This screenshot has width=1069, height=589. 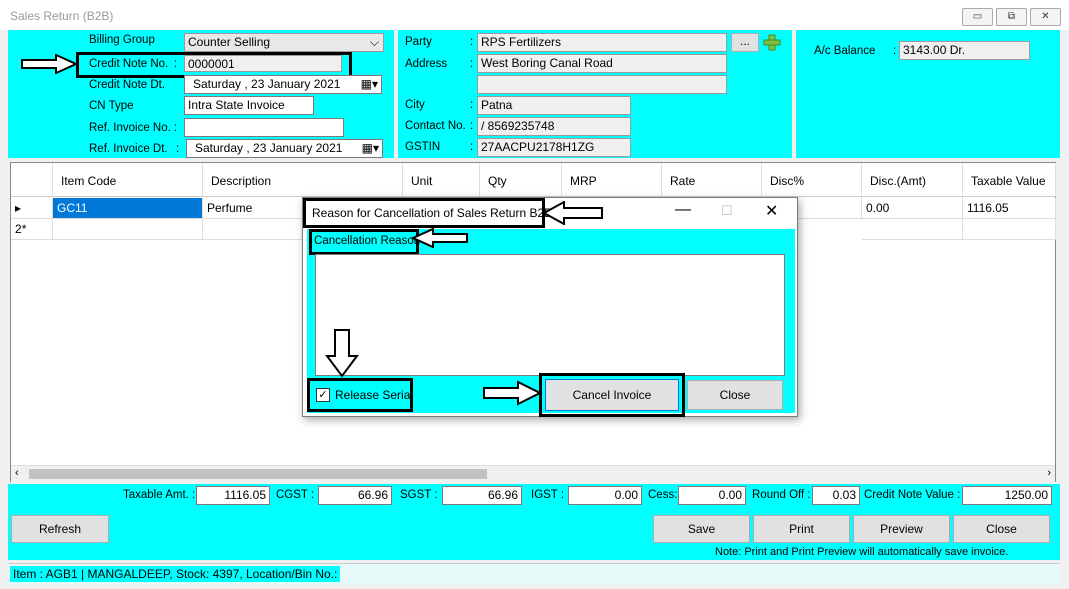 What do you see at coordinates (771, 211) in the screenshot?
I see `dialog-close-icon: ✕` at bounding box center [771, 211].